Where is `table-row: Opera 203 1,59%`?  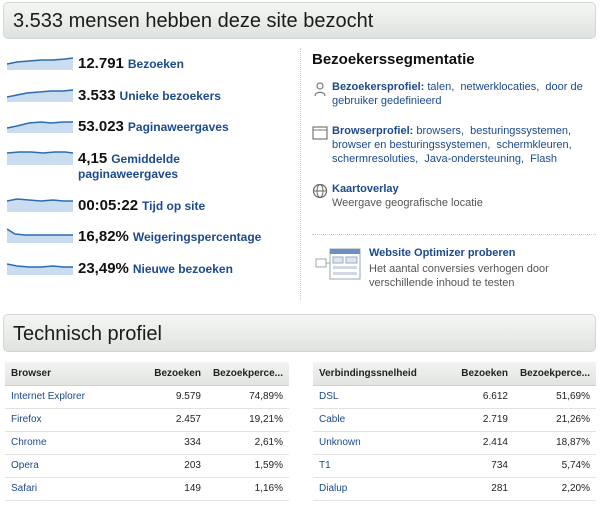 table-row: Opera 203 1,59% is located at coordinates (147, 466).